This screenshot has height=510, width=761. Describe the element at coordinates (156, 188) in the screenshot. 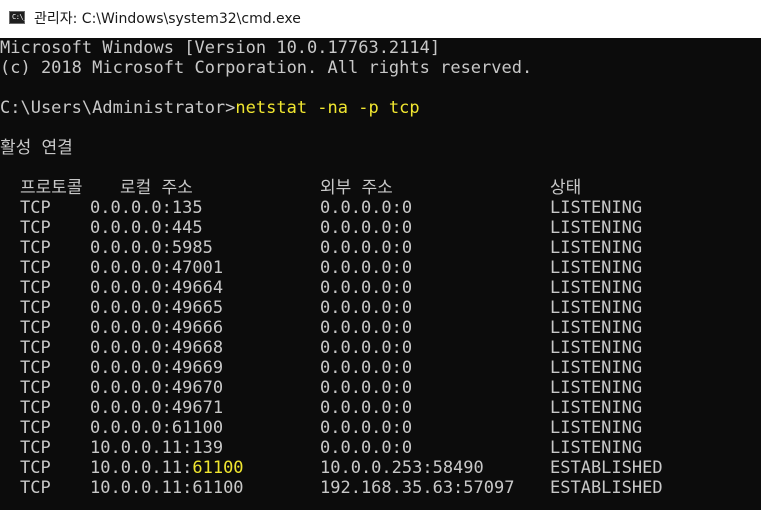

I see `header-local: 로컬 주소` at that location.